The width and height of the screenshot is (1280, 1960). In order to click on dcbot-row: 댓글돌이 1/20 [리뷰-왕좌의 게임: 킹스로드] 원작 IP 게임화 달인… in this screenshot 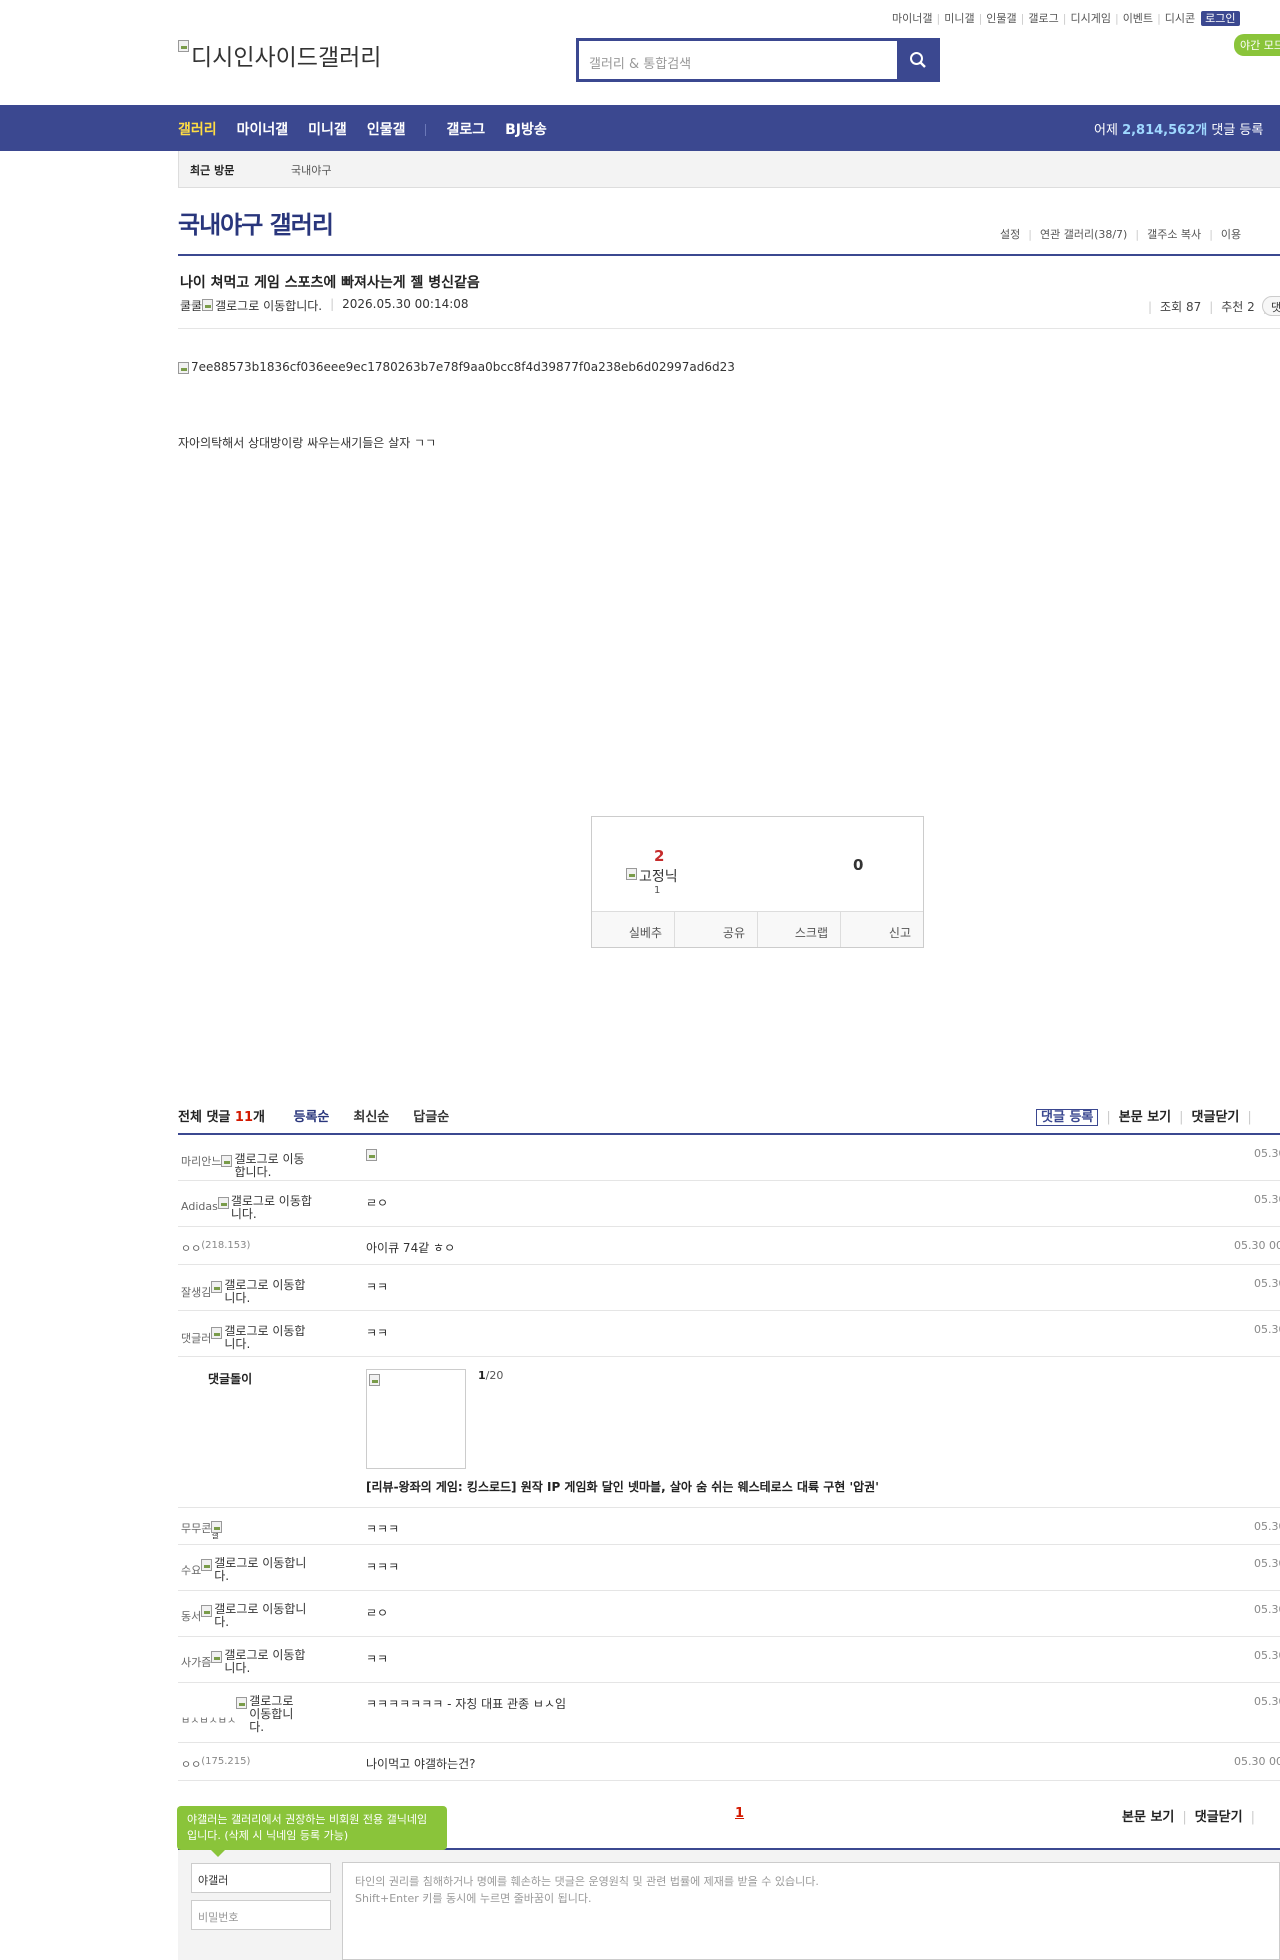, I will do `click(729, 1432)`.